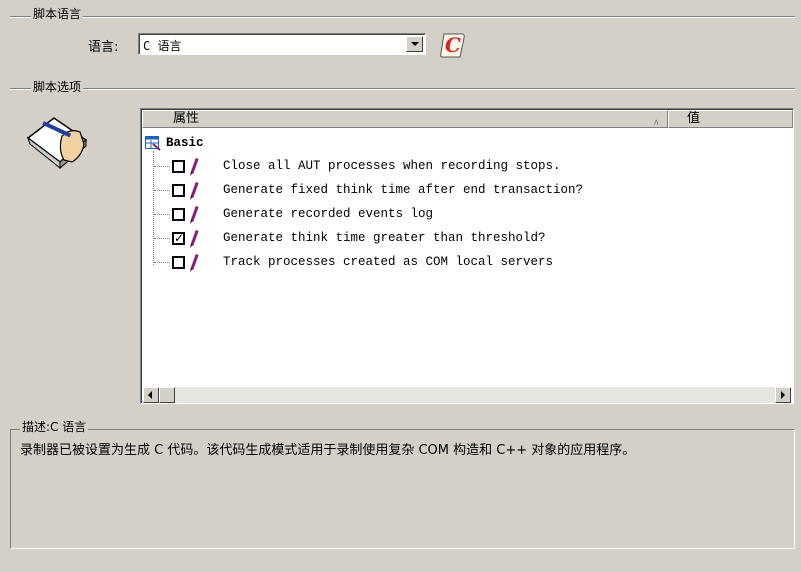 The width and height of the screenshot is (801, 572). Describe the element at coordinates (414, 44) in the screenshot. I see `chevron-down-icon` at that location.